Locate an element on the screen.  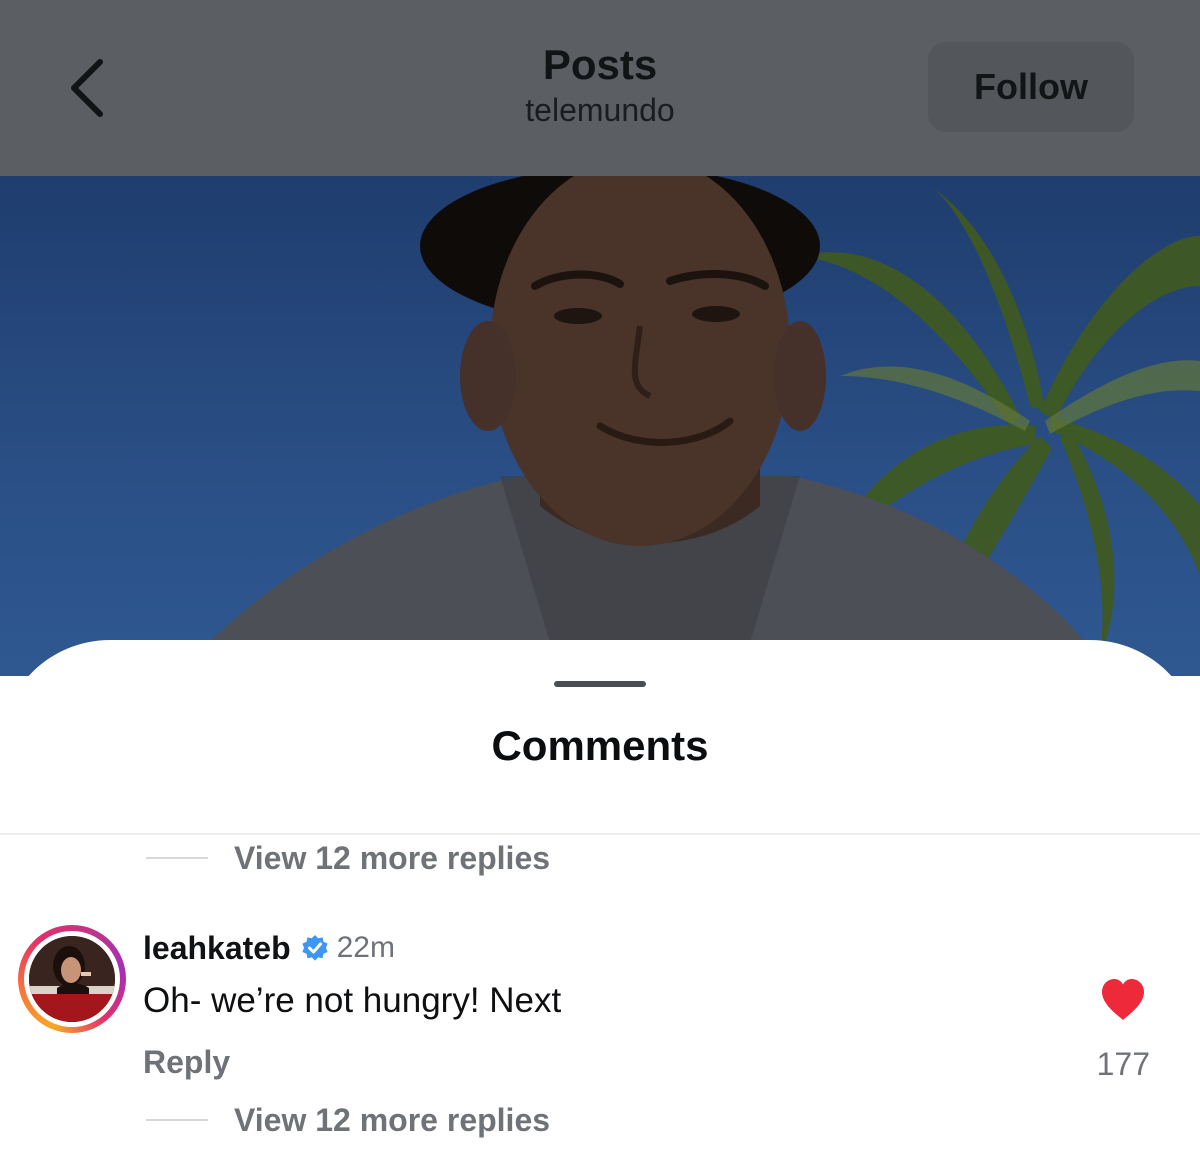
back-button is located at coordinates (90, 88).